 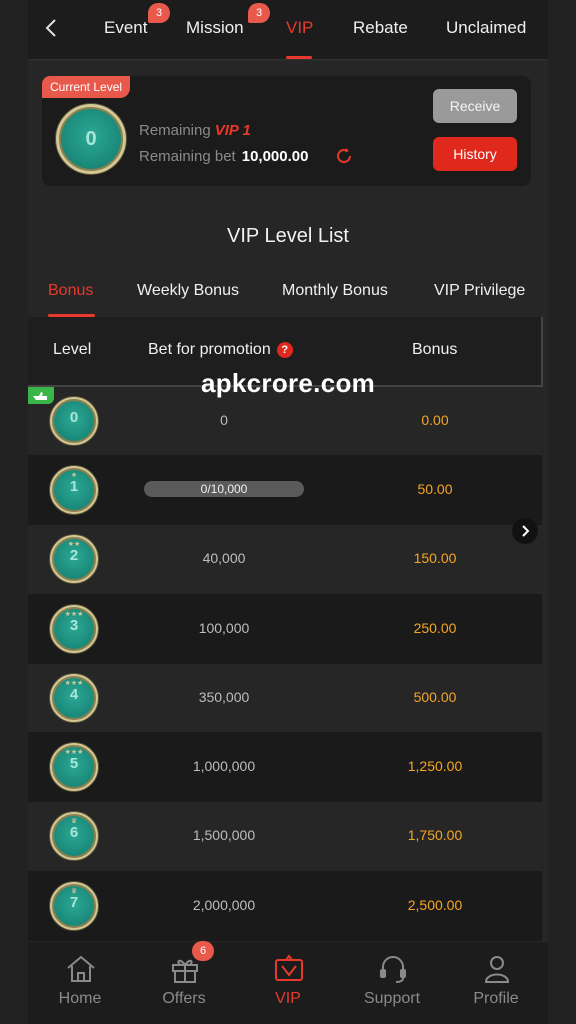 I want to click on tab-event: Event, so click(x=125, y=28).